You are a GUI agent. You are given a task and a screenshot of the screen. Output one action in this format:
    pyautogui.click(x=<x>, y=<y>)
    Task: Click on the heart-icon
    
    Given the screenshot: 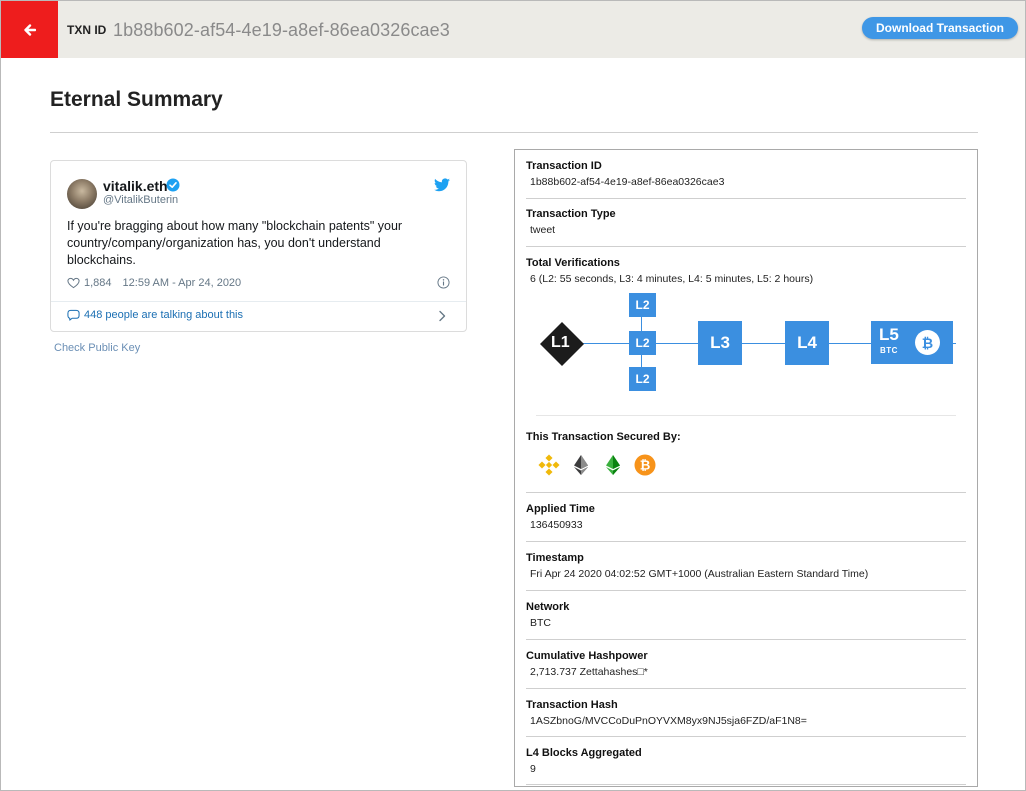 What is the action you would take?
    pyautogui.click(x=73, y=283)
    